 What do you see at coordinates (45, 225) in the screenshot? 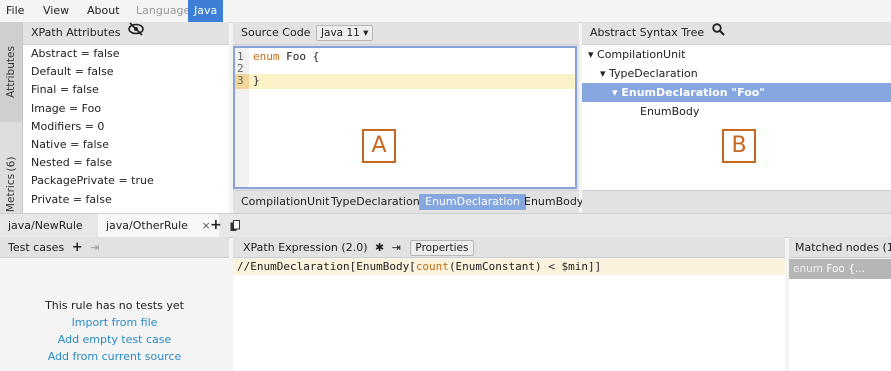
I see `tab-java-newrule: java/NewRule` at bounding box center [45, 225].